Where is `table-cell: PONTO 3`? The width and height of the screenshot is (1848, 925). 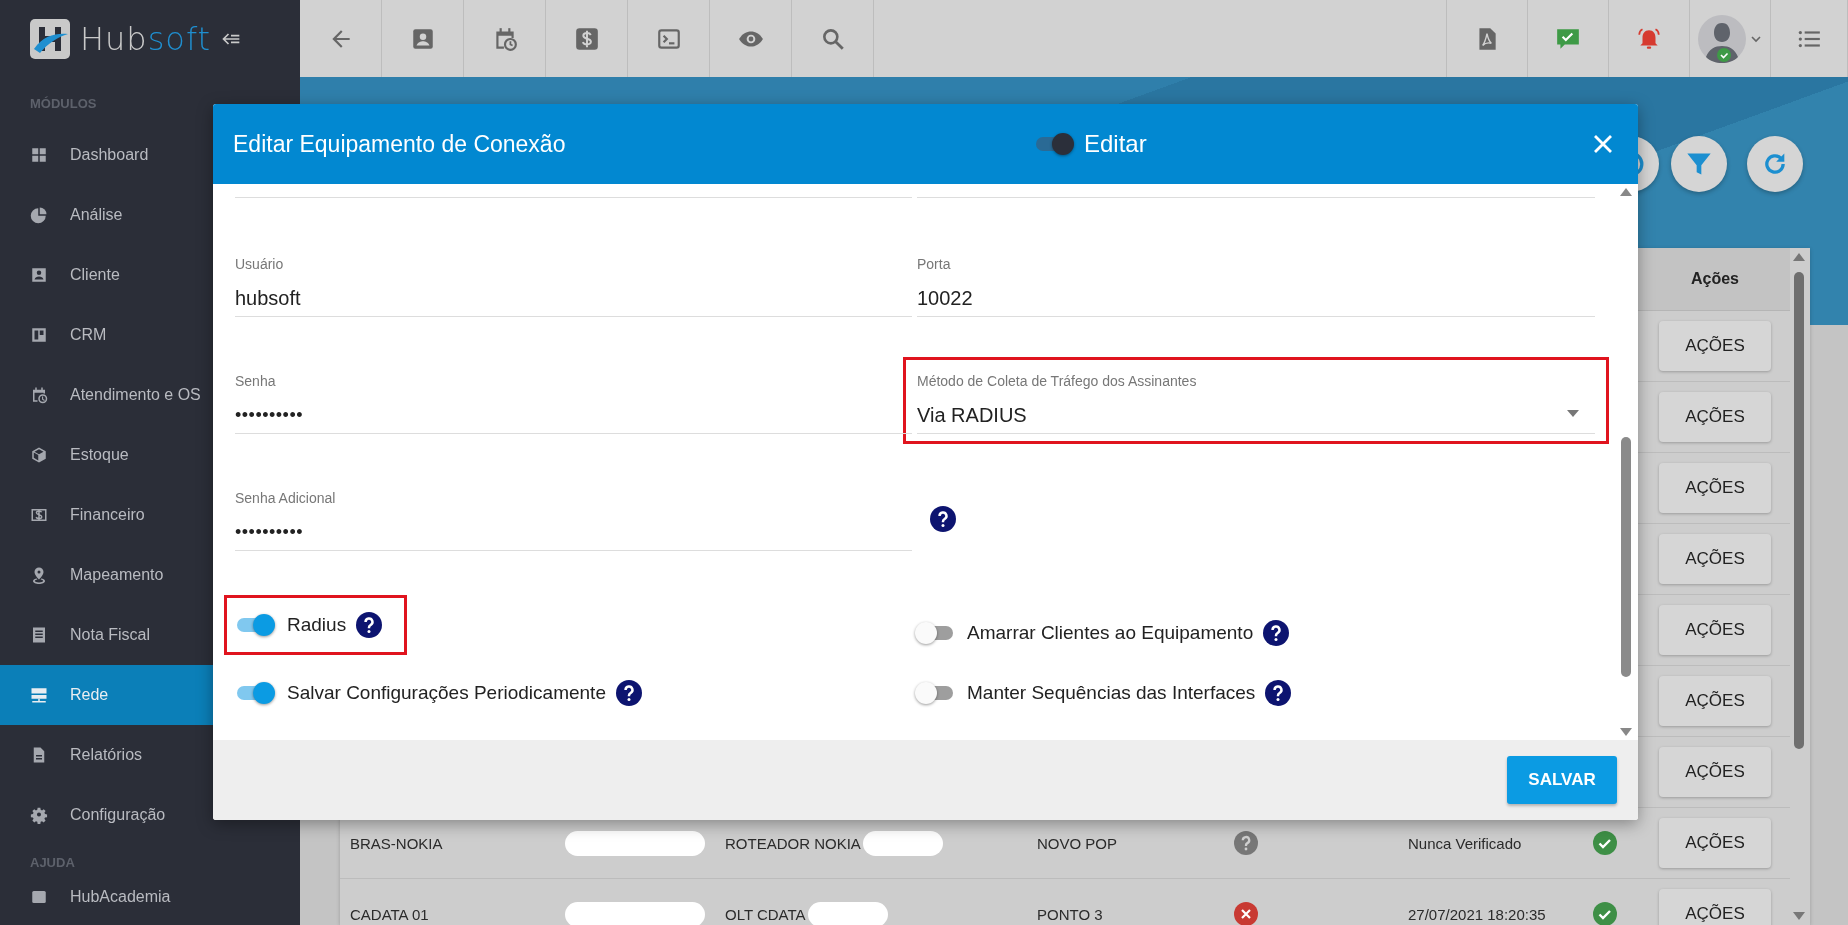 table-cell: PONTO 3 is located at coordinates (1070, 914).